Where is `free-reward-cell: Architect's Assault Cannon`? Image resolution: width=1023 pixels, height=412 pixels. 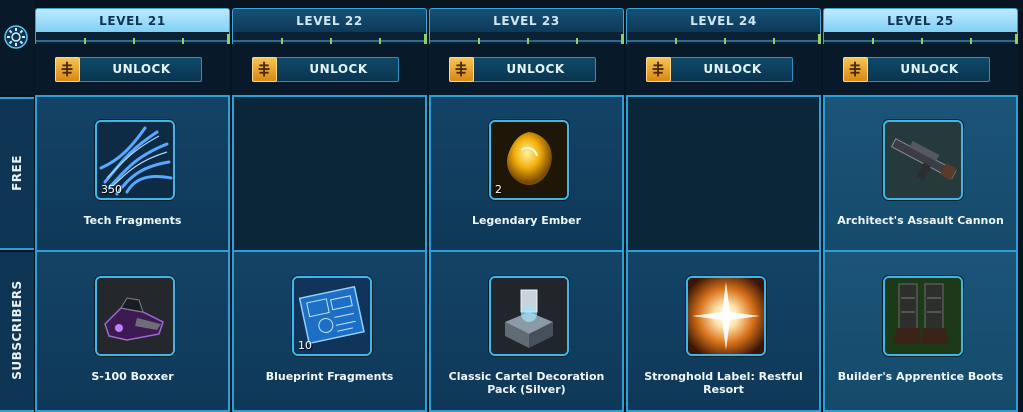
free-reward-cell: Architect's Assault Cannon is located at coordinates (920, 173).